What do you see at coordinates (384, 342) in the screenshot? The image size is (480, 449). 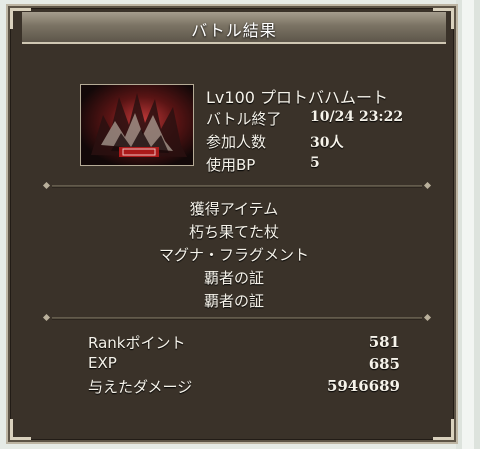 I see `rank-points-value: 581` at bounding box center [384, 342].